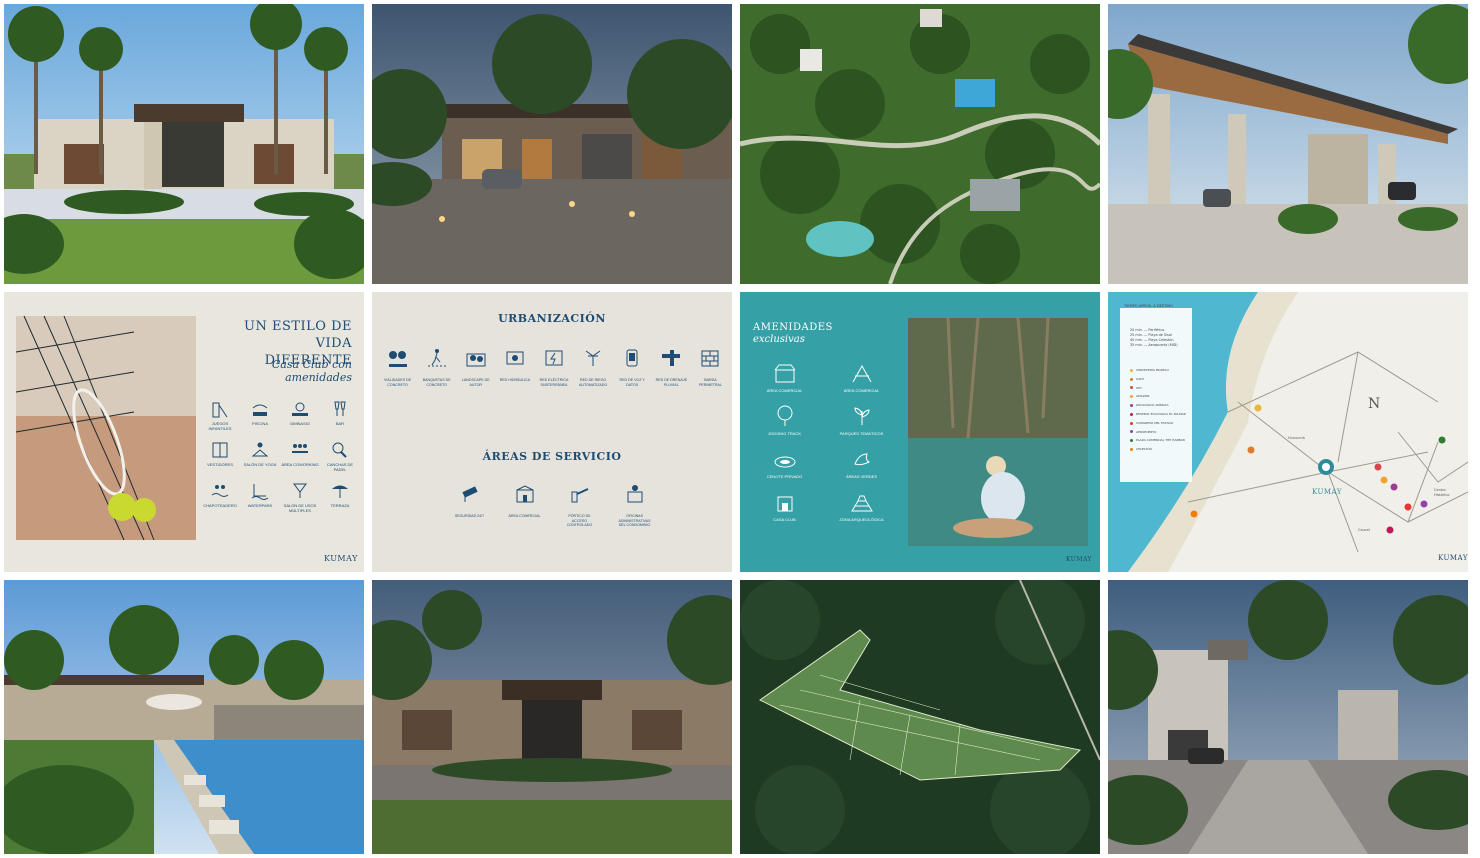  Describe the element at coordinates (634, 494) in the screenshot. I see `office-icon` at that location.